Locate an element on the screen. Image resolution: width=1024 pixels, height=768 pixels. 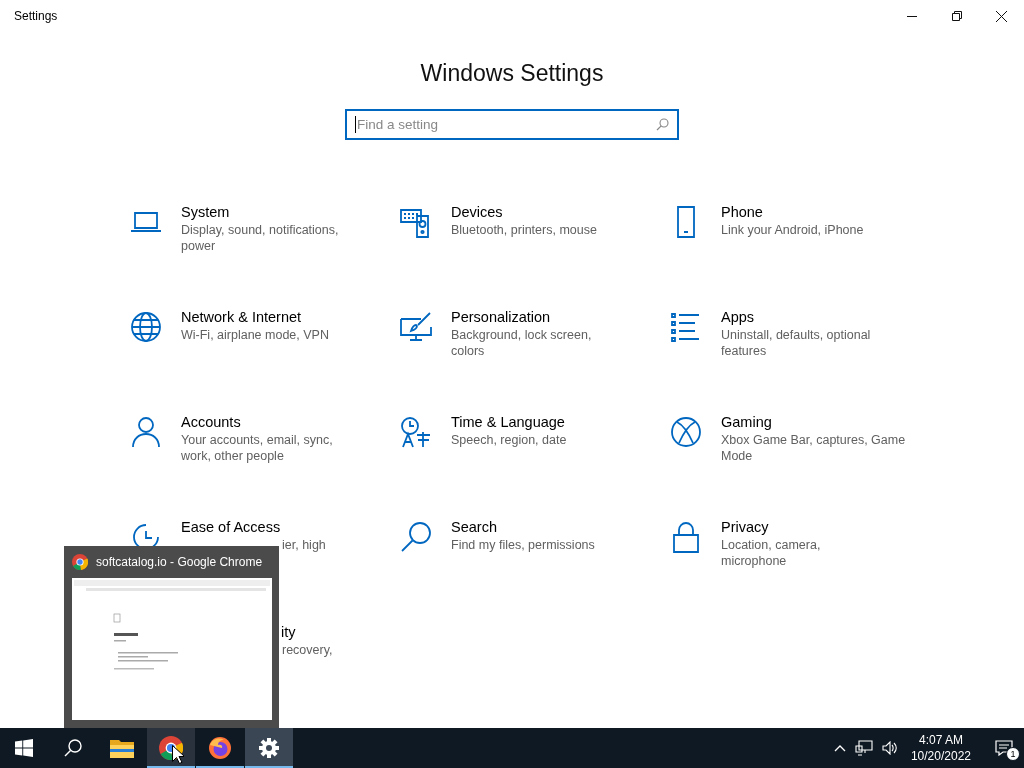
paint-icon is located at coordinates (416, 327).